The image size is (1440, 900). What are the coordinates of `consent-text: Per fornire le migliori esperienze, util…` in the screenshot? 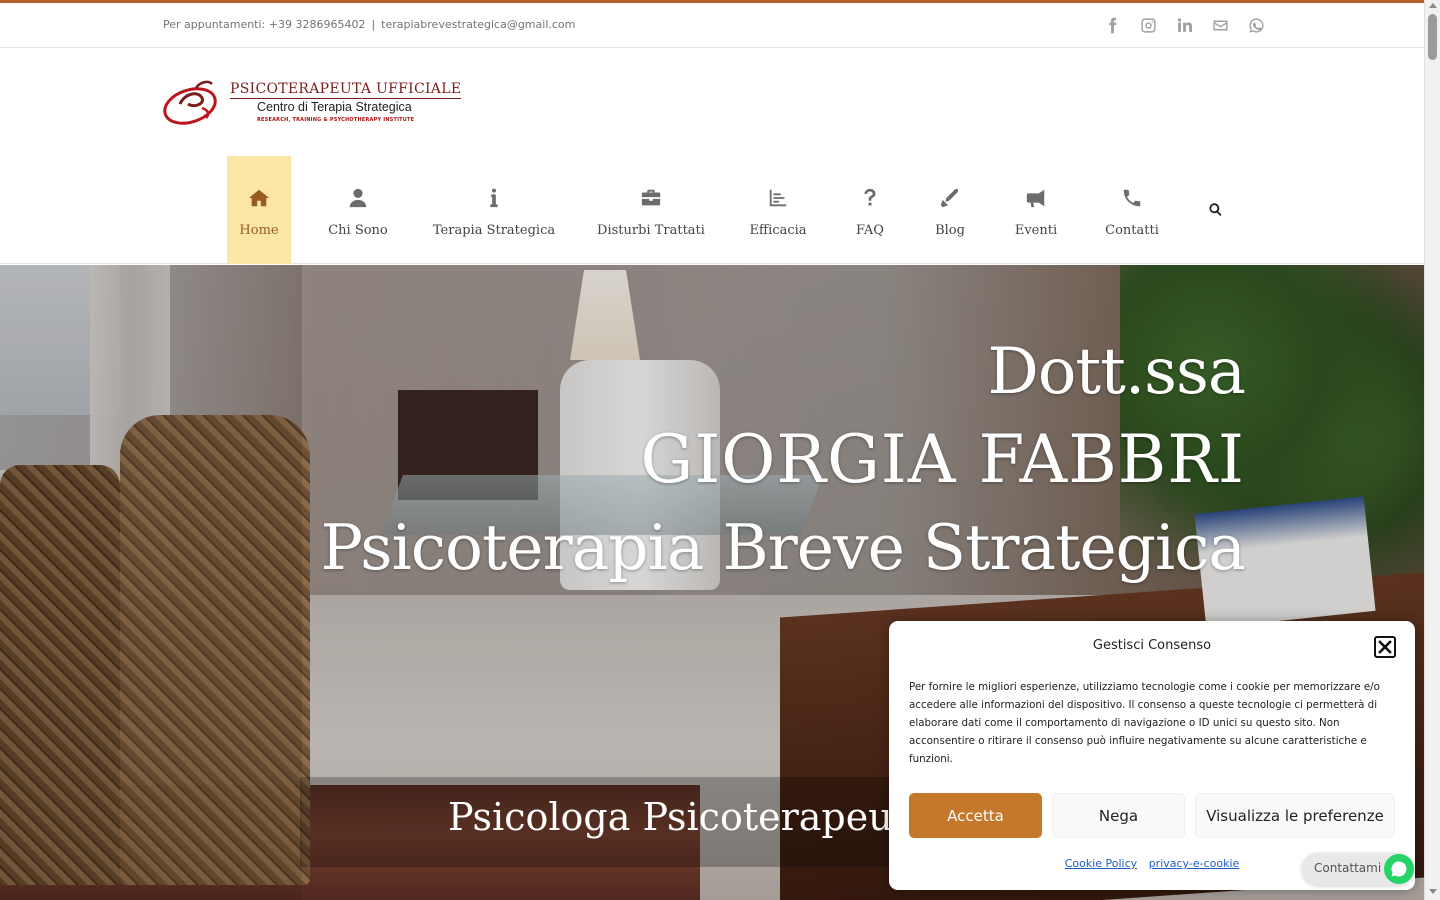 It's located at (1144, 723).